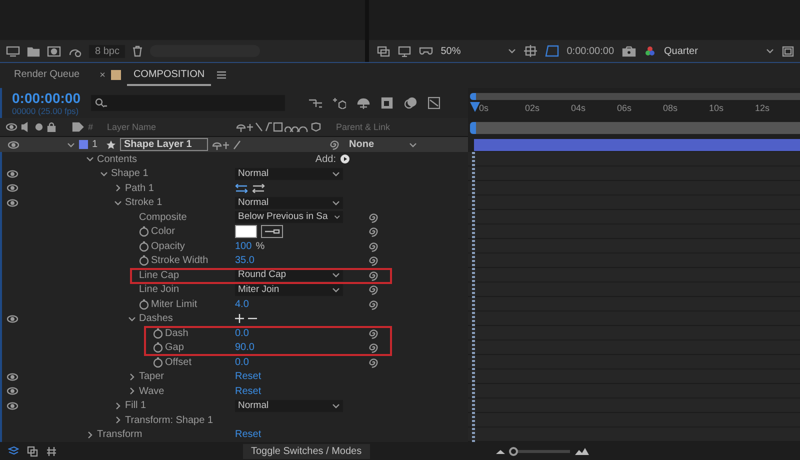 This screenshot has width=800, height=460. I want to click on large-mountain-icon, so click(582, 451).